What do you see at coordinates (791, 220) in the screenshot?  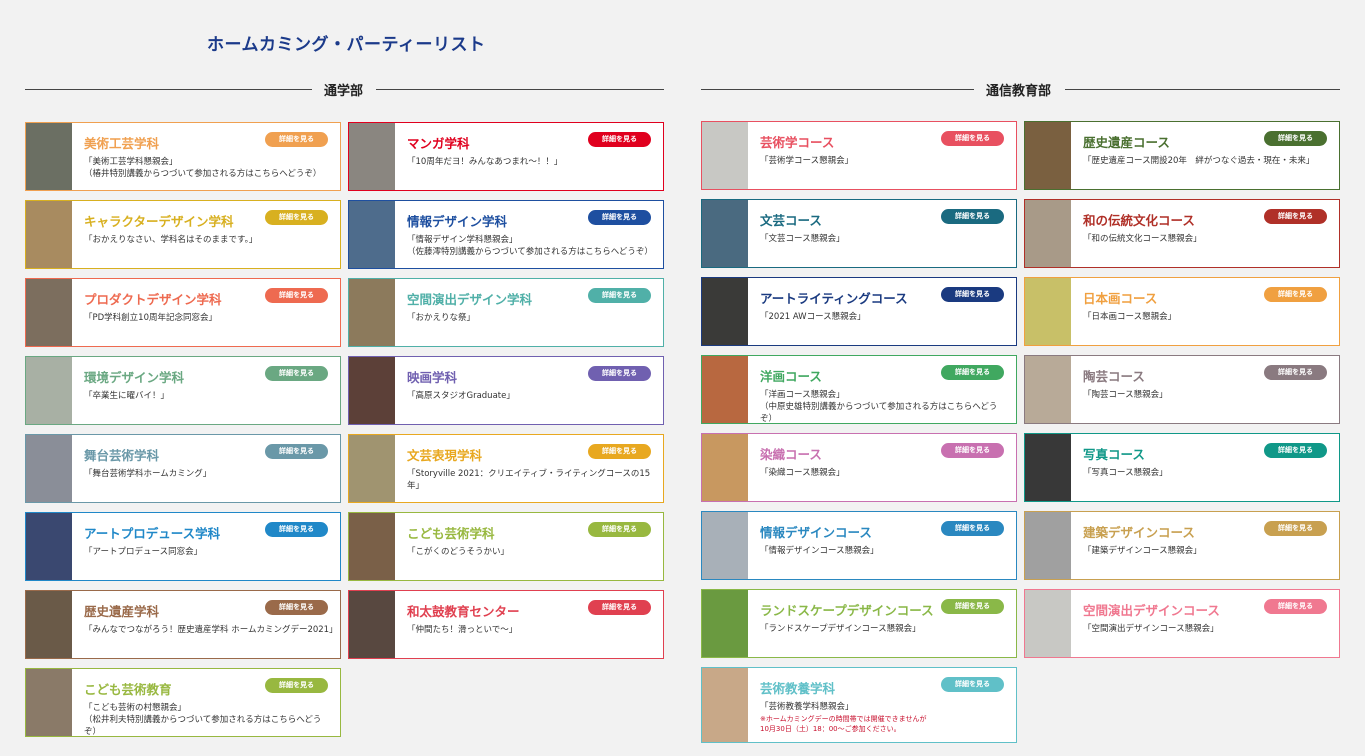 I see `program-title: 文芸コース` at bounding box center [791, 220].